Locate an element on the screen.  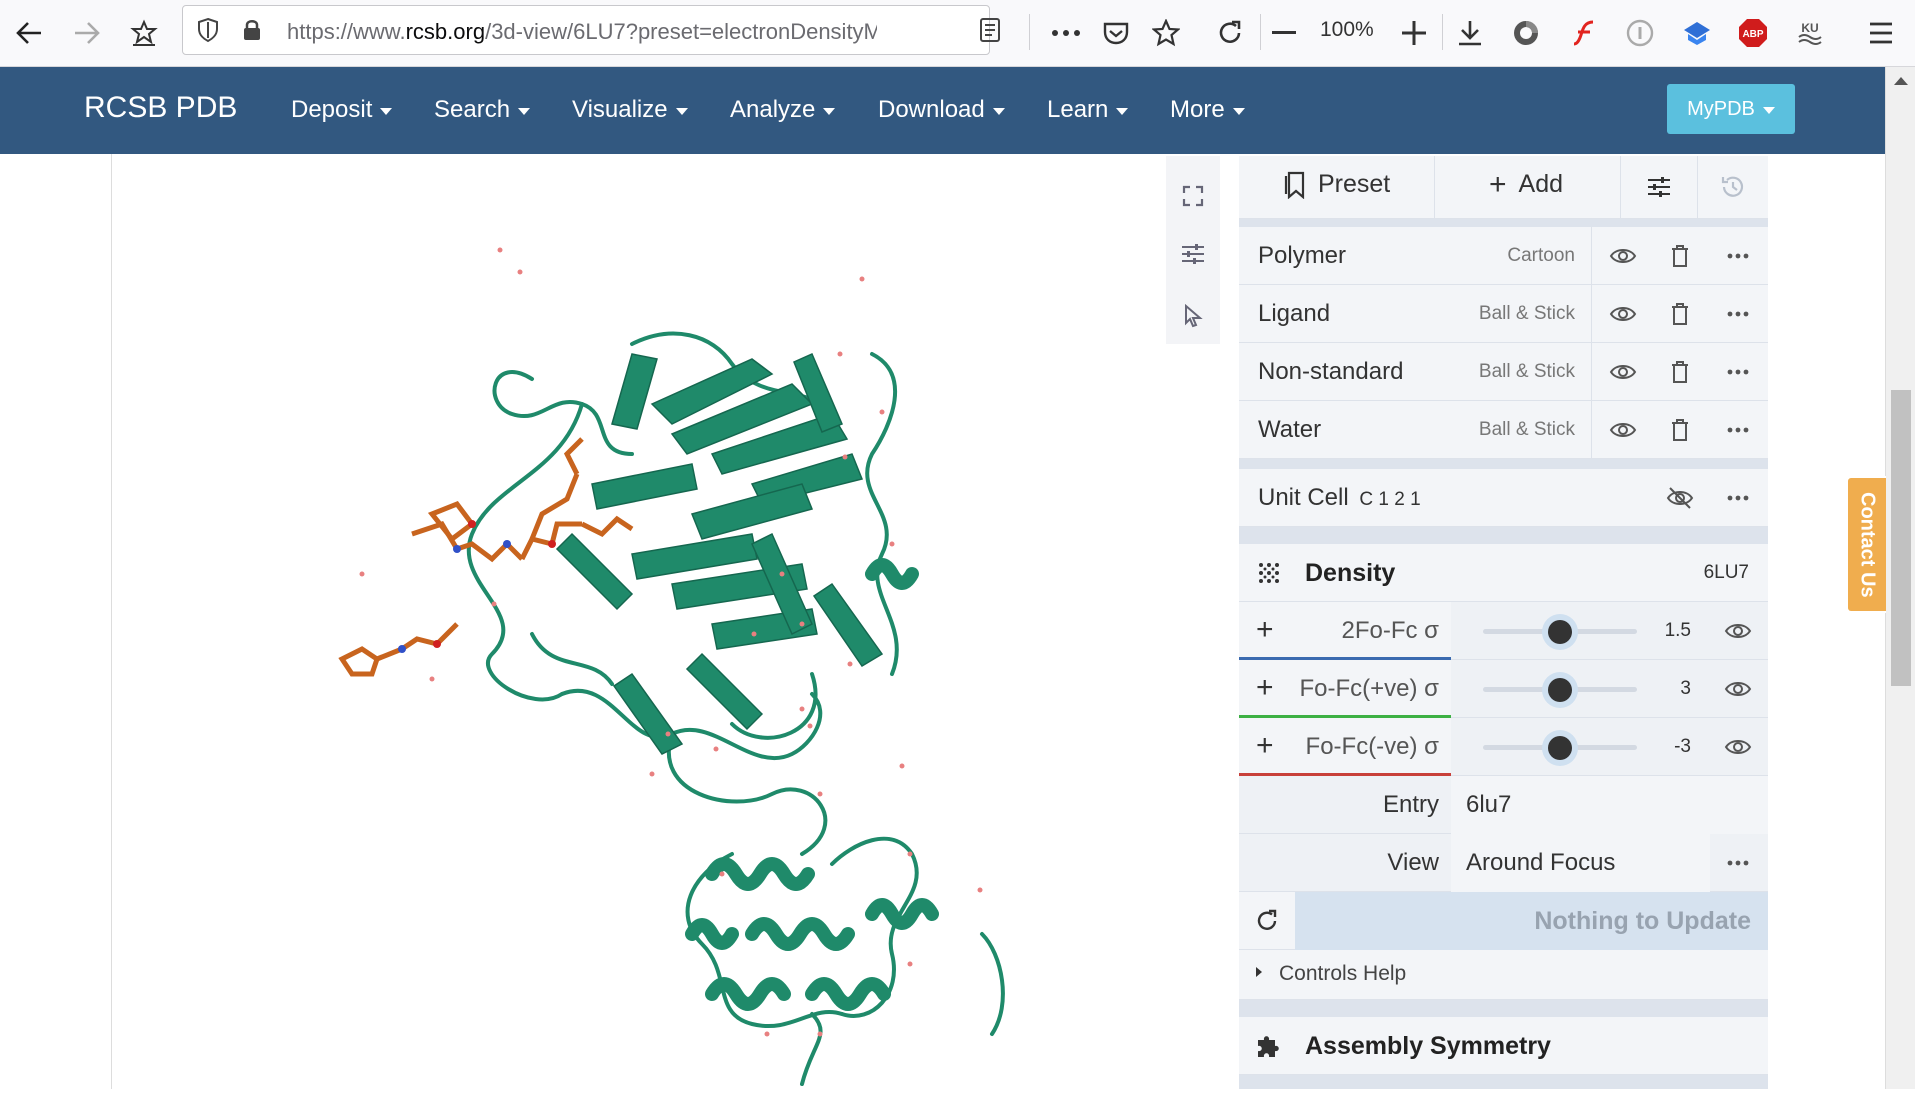
nav-search: Search is located at coordinates (482, 110).